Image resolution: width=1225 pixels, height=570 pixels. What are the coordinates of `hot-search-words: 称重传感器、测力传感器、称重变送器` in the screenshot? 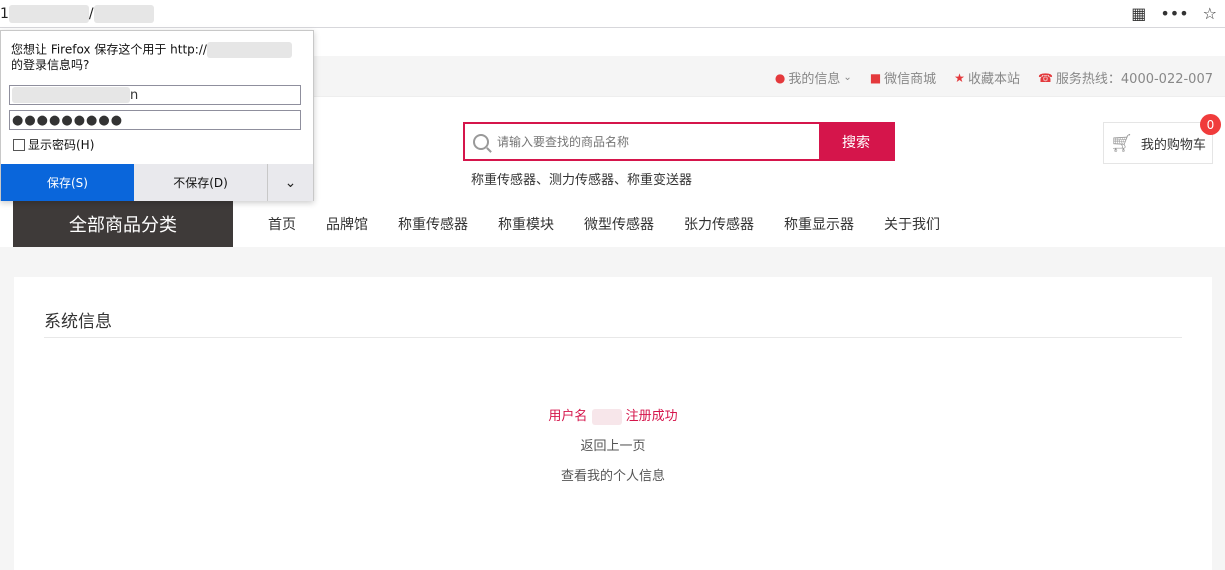 It's located at (581, 178).